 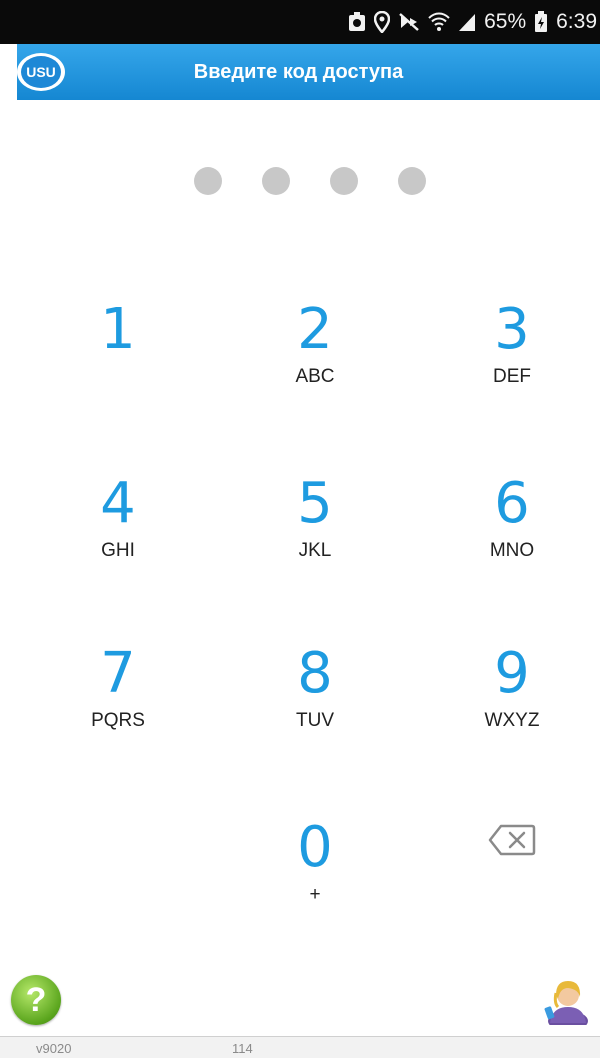 I want to click on key-letters: WXYZ, so click(x=512, y=720).